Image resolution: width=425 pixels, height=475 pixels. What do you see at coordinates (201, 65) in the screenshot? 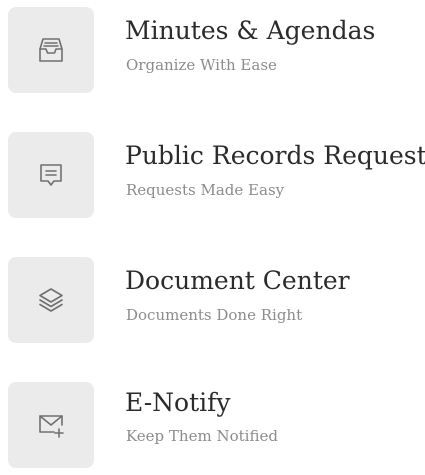
I see `menu-item-subtitle: Organize With Ease` at bounding box center [201, 65].